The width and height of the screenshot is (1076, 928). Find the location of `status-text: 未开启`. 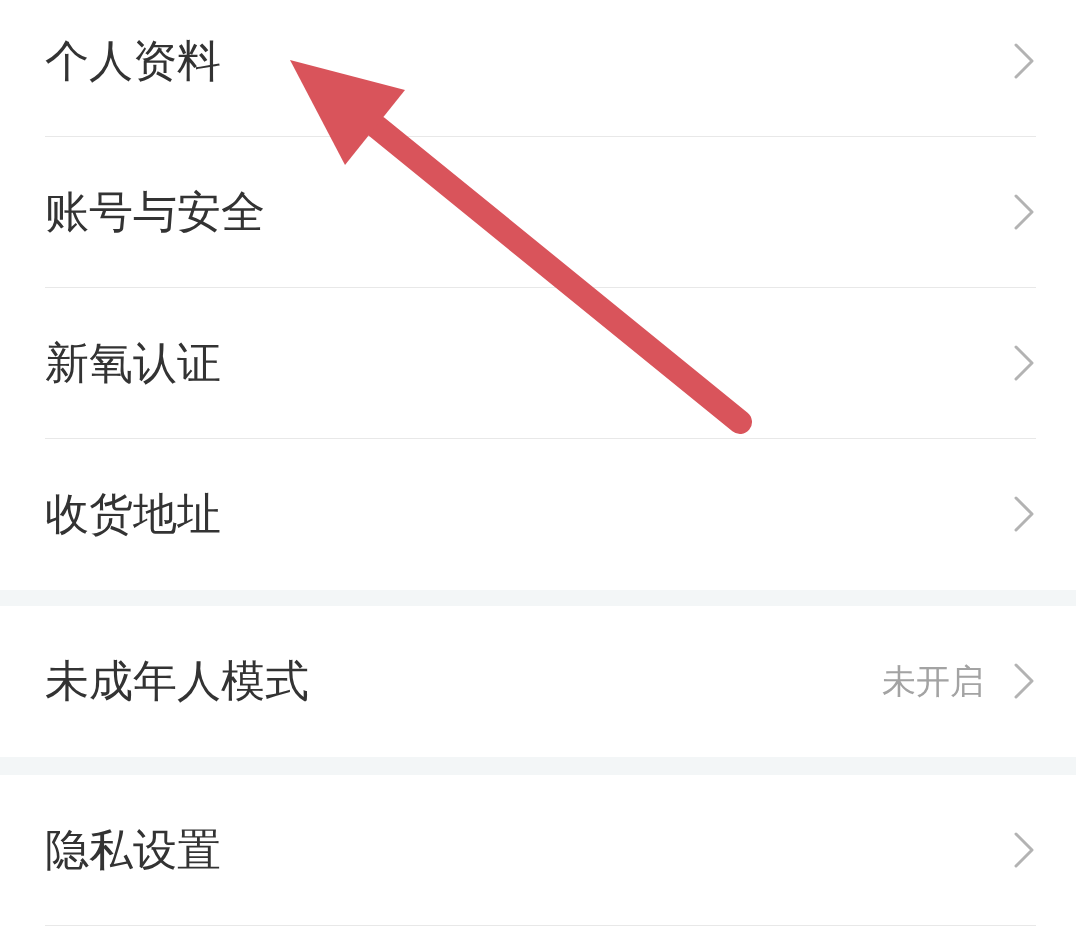

status-text: 未开启 is located at coordinates (933, 681).